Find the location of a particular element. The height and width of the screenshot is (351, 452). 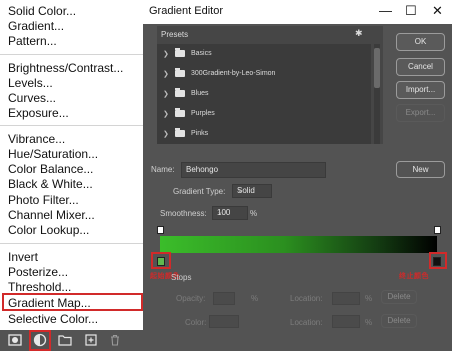

preset-folder: ❯ 300Gradient-by-Leo-Simon is located at coordinates (263, 75).